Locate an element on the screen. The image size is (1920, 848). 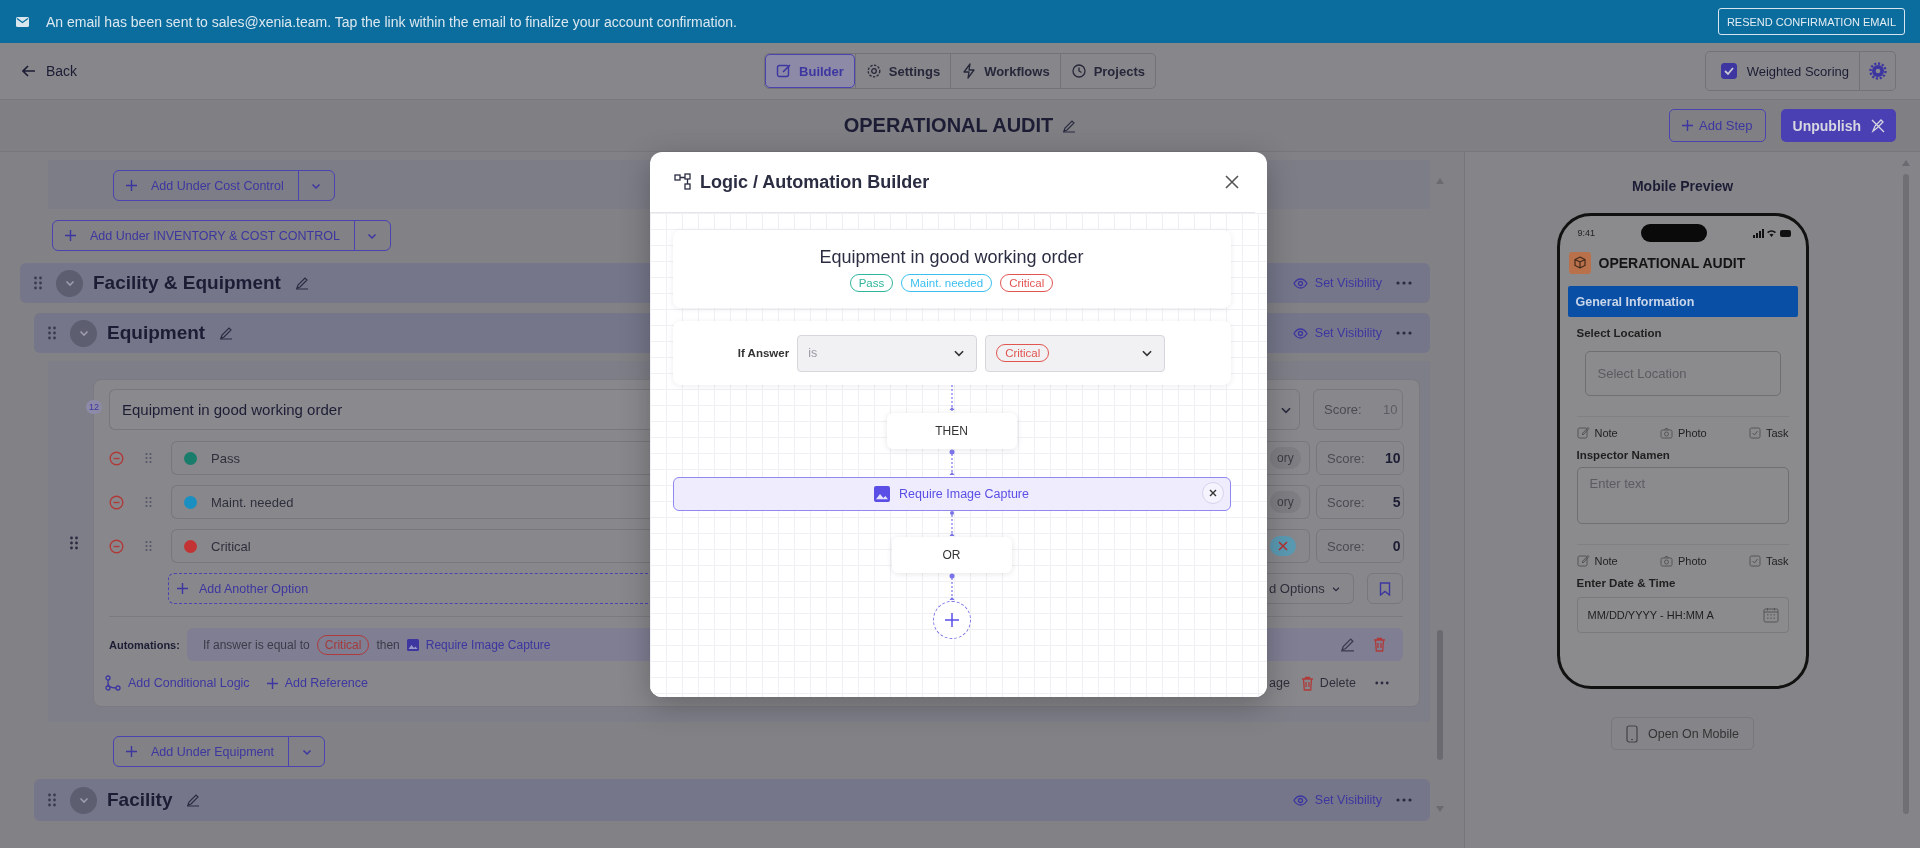
add-step-button: Add Step is located at coordinates (1717, 125).